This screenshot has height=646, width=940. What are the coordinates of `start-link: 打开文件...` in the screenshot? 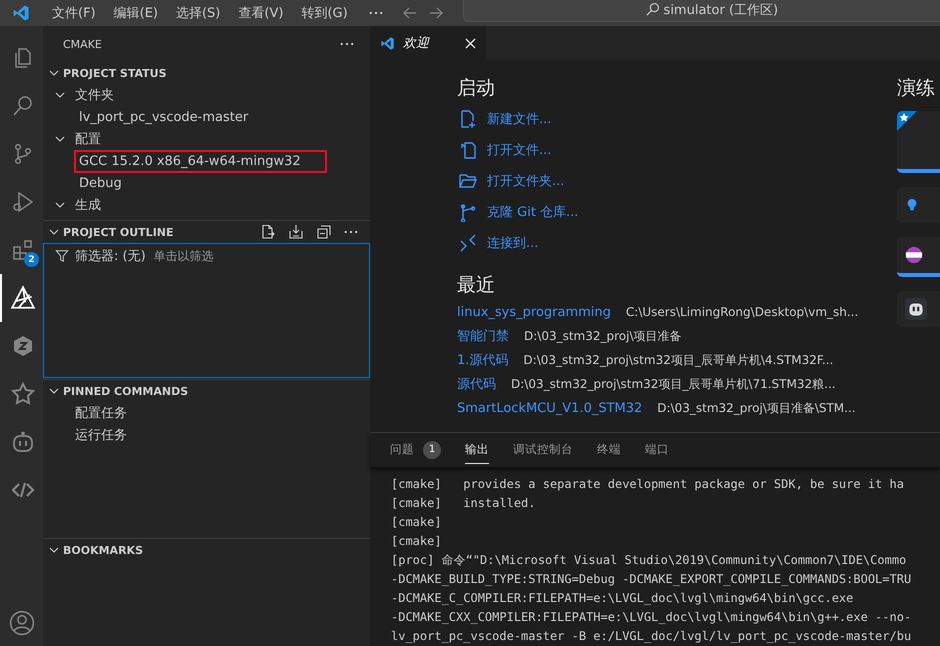 It's located at (519, 149).